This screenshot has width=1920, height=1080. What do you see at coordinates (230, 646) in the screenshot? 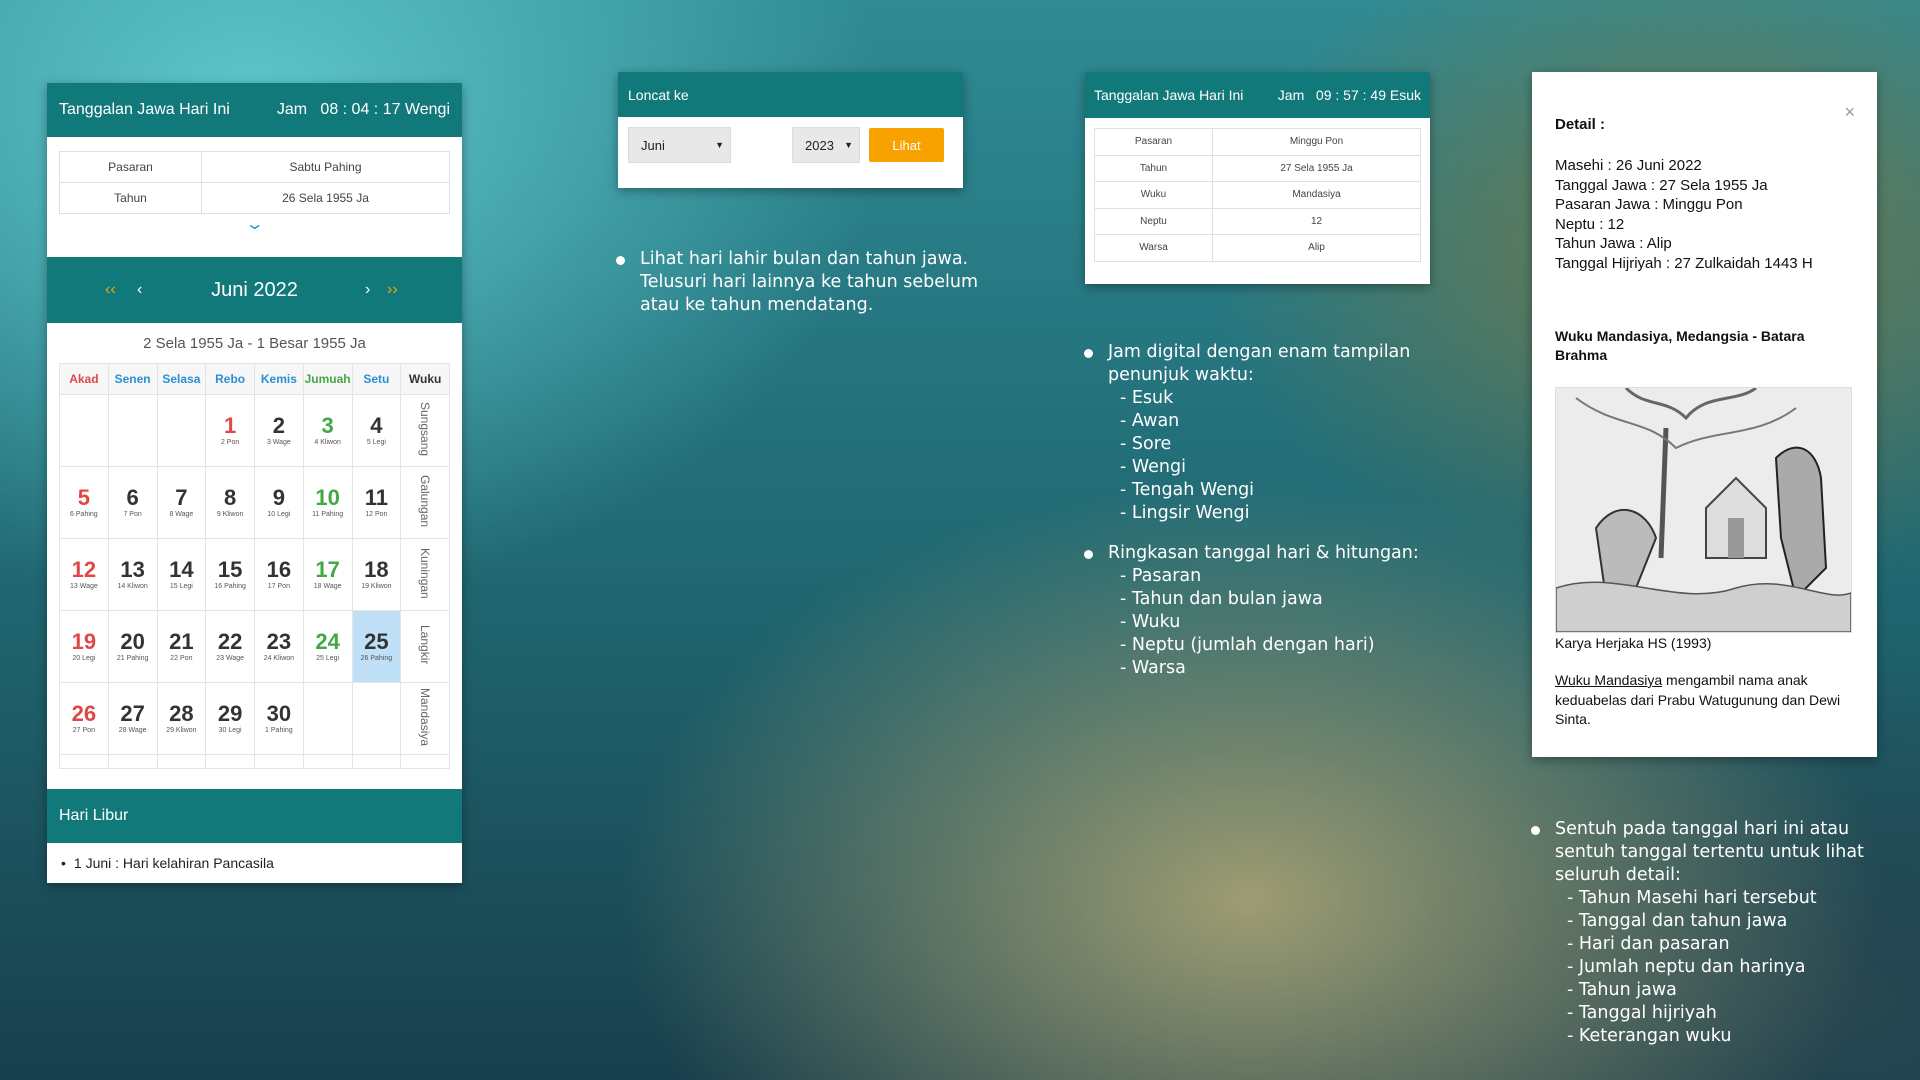
I see `calendar-day: 22 23 Wage` at bounding box center [230, 646].